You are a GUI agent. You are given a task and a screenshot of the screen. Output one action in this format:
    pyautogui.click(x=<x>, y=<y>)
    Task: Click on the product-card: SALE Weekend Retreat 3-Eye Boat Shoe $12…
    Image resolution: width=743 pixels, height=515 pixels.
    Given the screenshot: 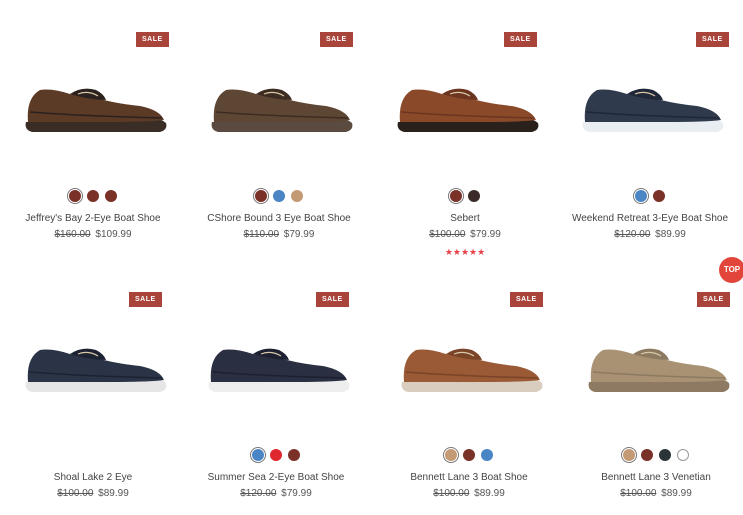 What is the action you would take?
    pyautogui.click(x=650, y=125)
    